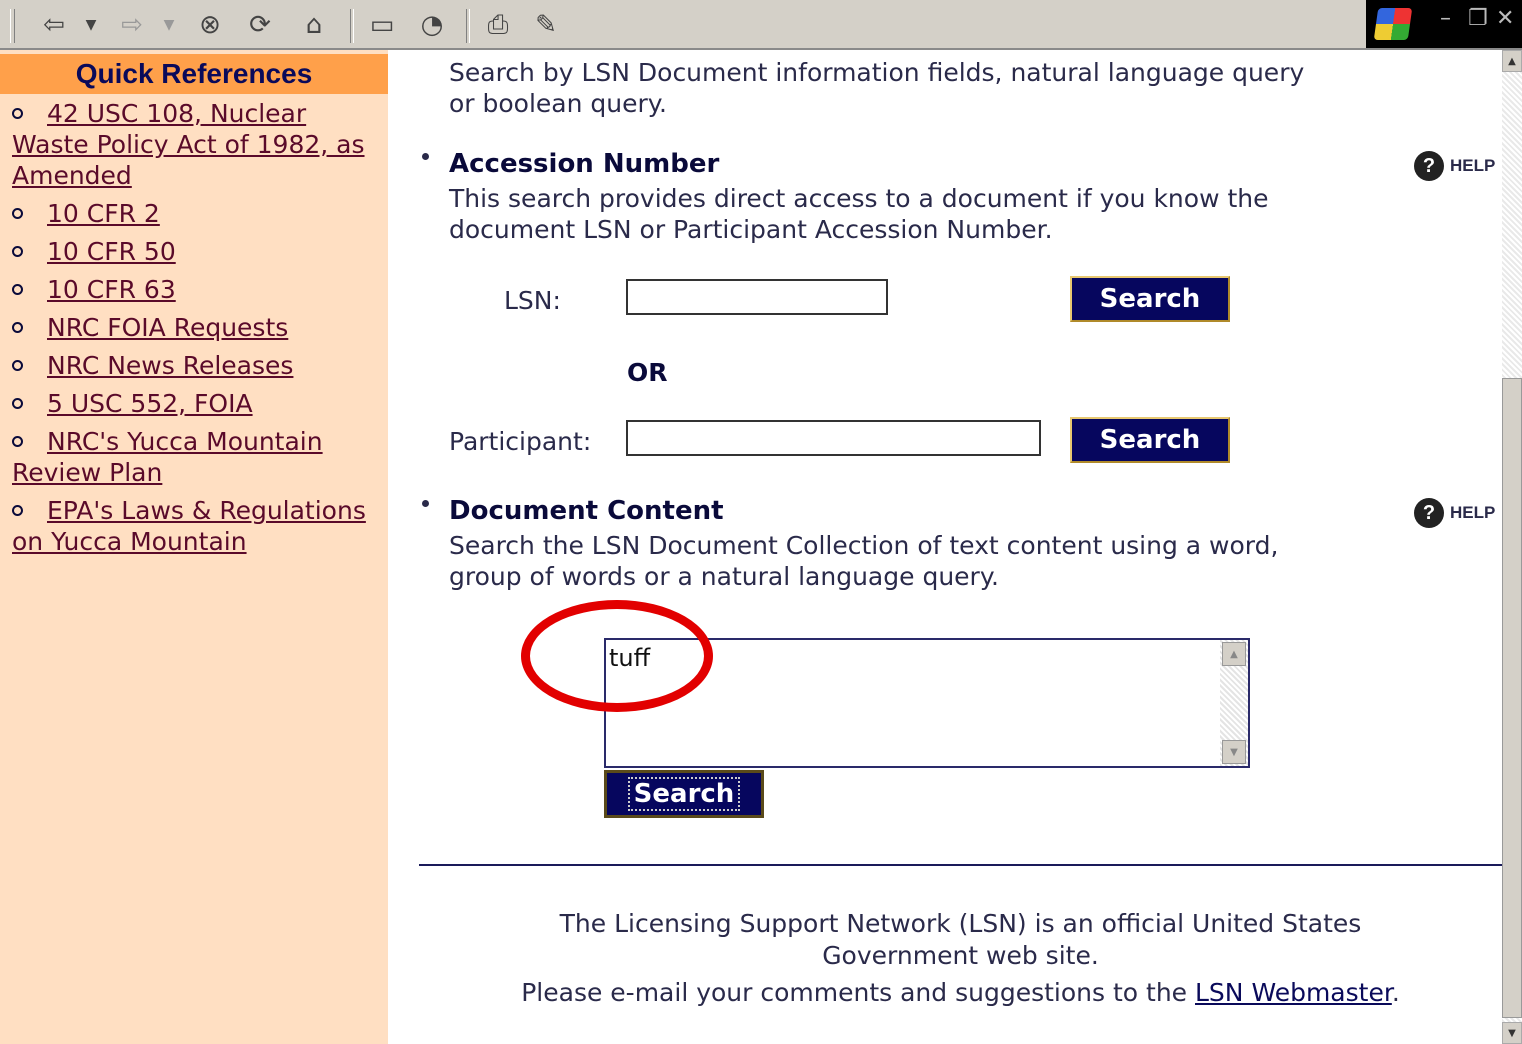 The width and height of the screenshot is (1522, 1044). Describe the element at coordinates (757, 297) in the screenshot. I see `lsn-input` at that location.